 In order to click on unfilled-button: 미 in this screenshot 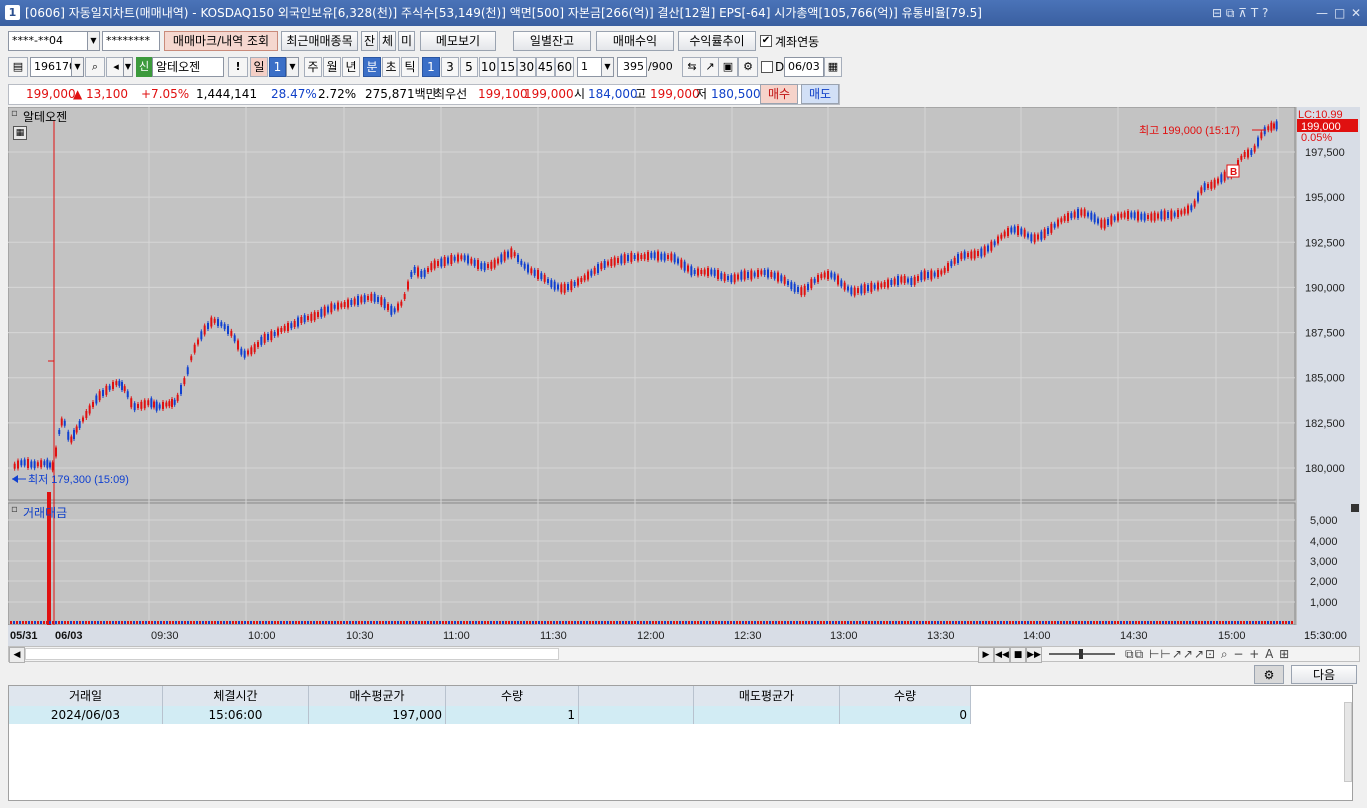, I will do `click(406, 41)`.